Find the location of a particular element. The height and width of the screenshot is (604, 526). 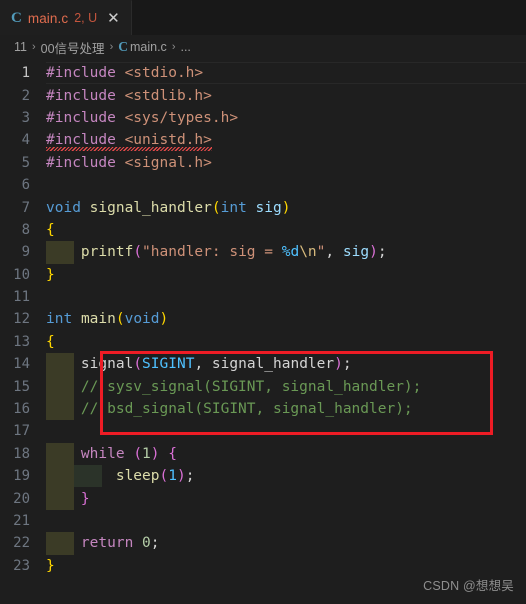

code-line: 7 void signal_handler(int sig) is located at coordinates (263, 207).